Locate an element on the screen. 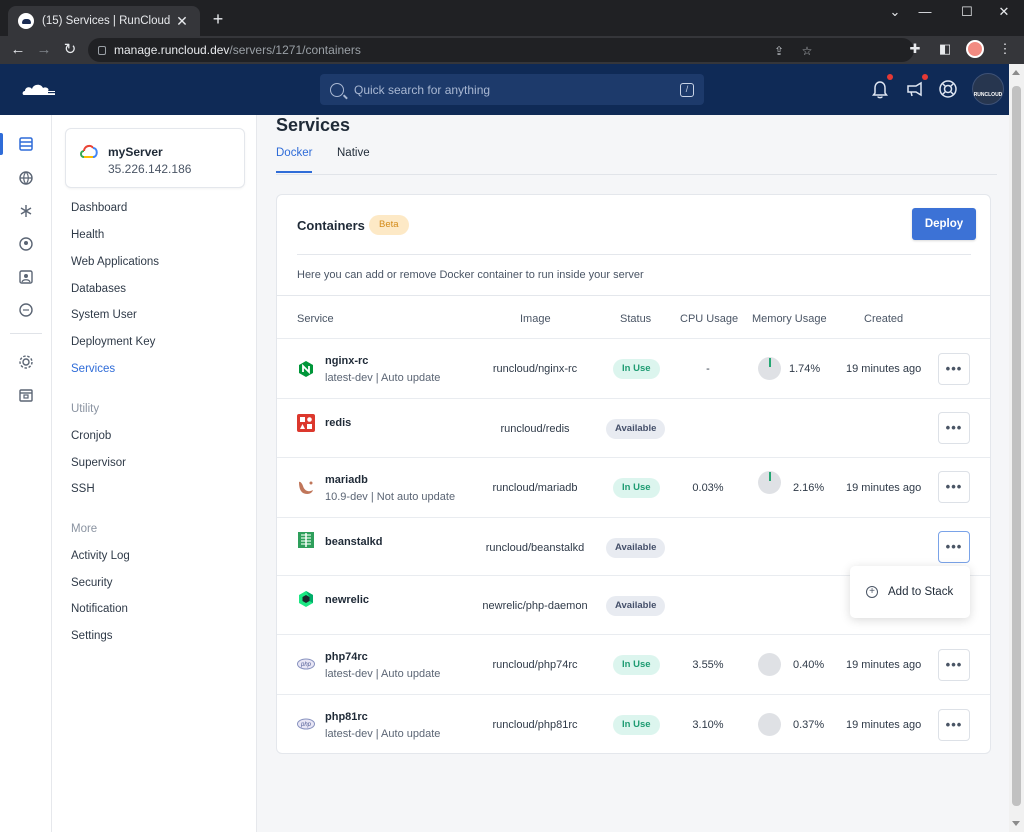 The image size is (1024, 832). share-icon: ⇪ is located at coordinates (779, 51).